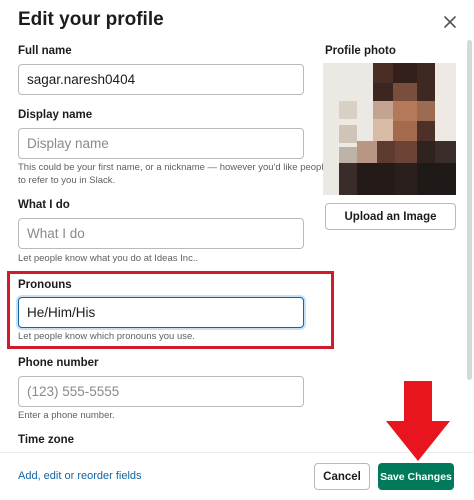  Describe the element at coordinates (360, 51) in the screenshot. I see `profile-photo-label: Profile photo` at that location.